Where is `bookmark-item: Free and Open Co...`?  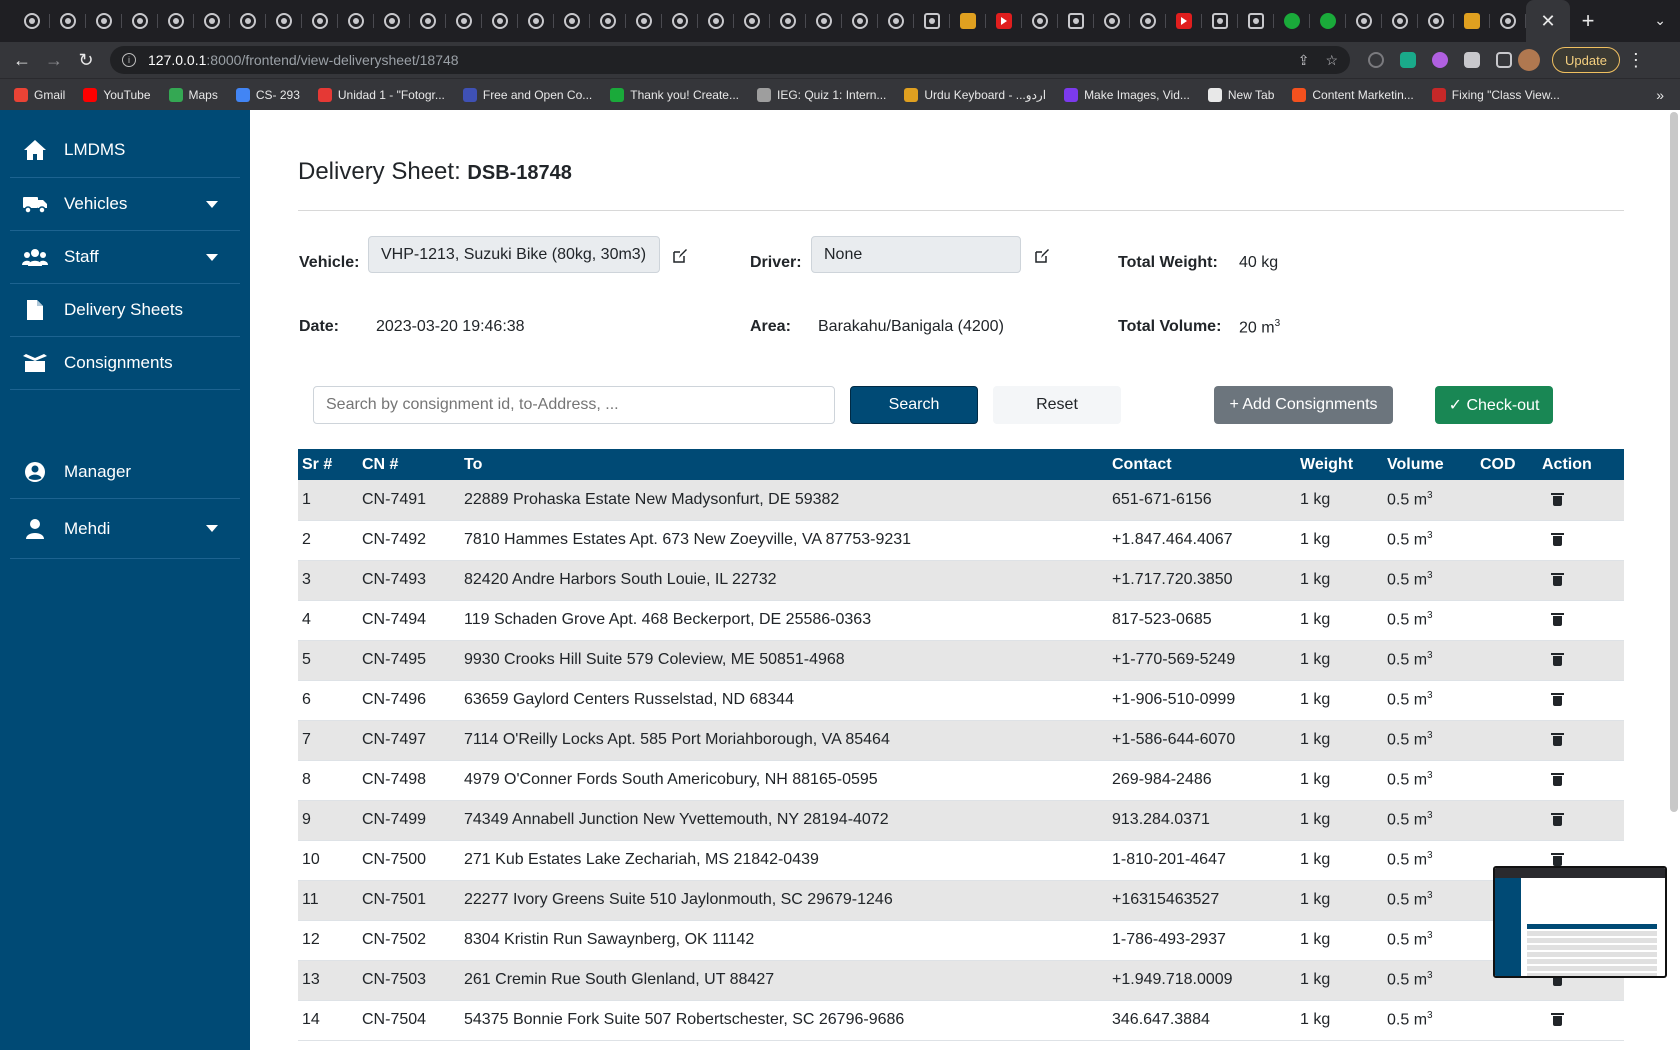
bookmark-item: Free and Open Co... is located at coordinates (527, 94).